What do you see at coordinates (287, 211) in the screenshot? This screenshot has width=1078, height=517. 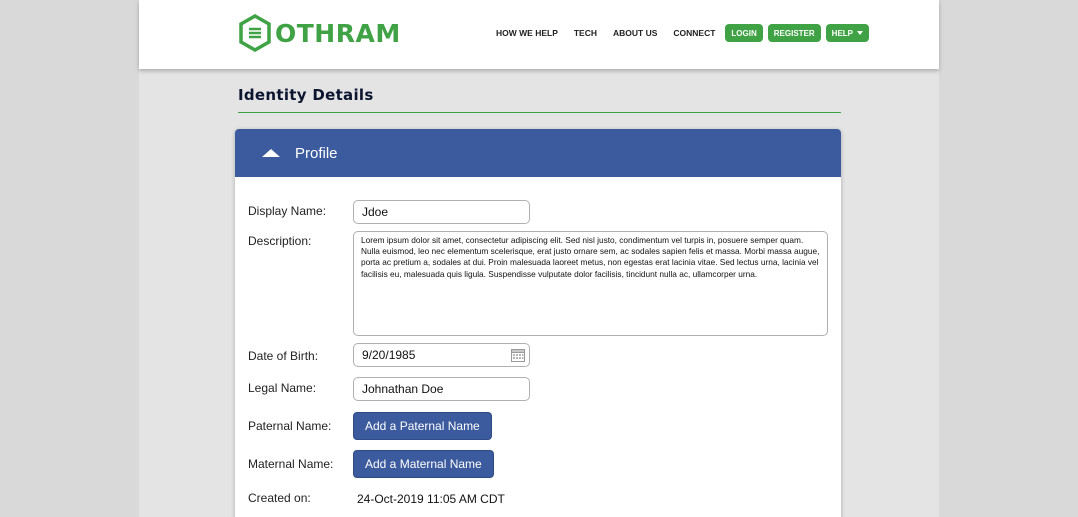 I see `display-name-label: Display Name:` at bounding box center [287, 211].